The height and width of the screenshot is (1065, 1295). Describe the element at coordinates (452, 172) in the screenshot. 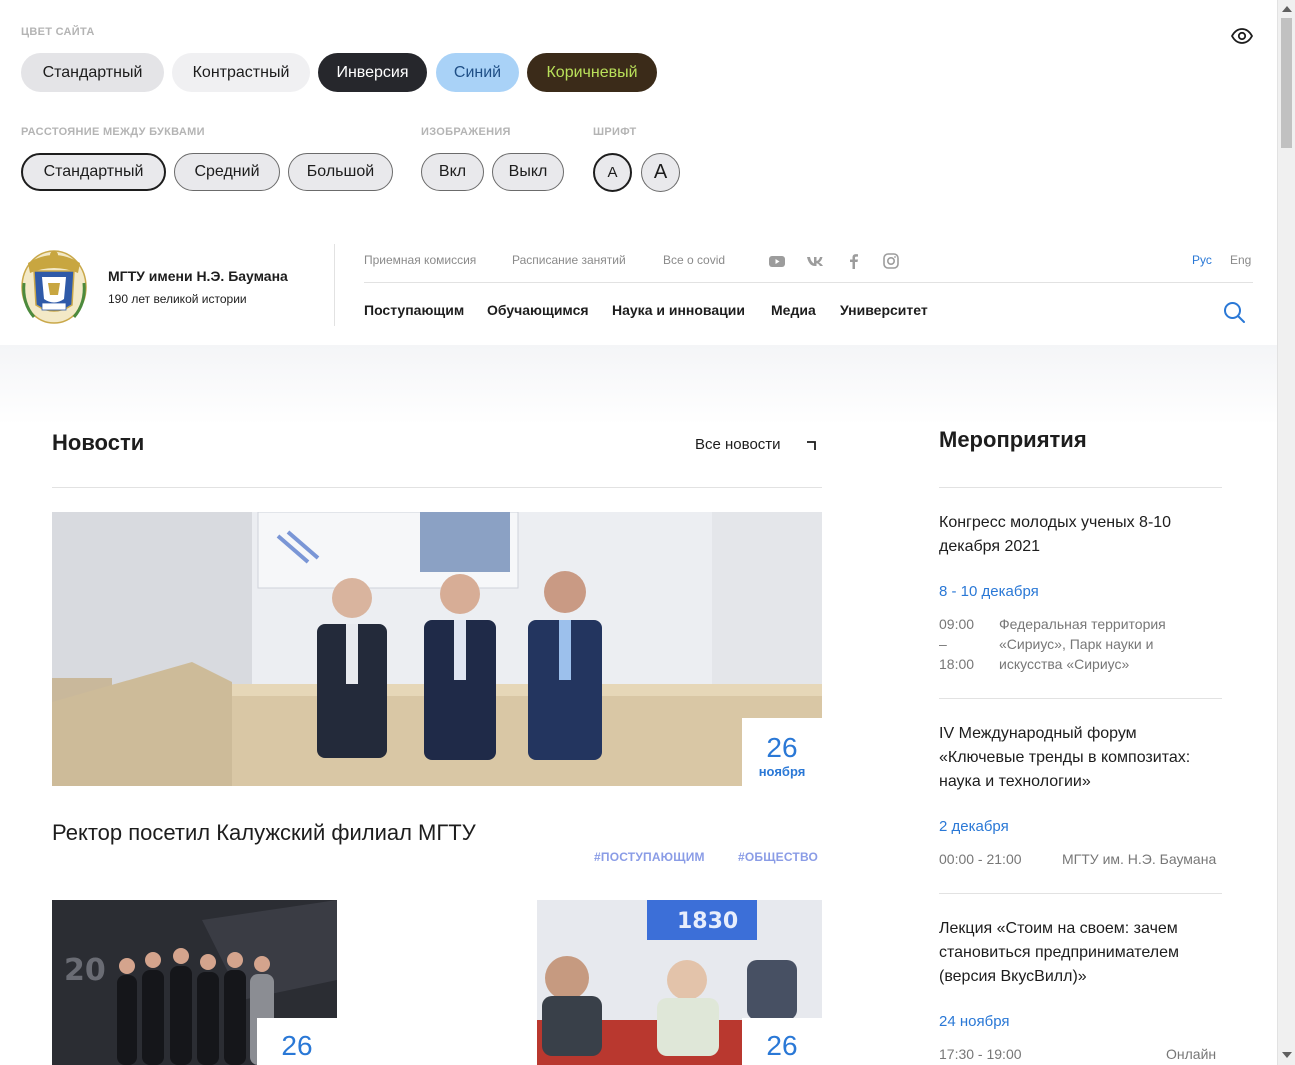

I see `images-on-button: Вкл` at that location.